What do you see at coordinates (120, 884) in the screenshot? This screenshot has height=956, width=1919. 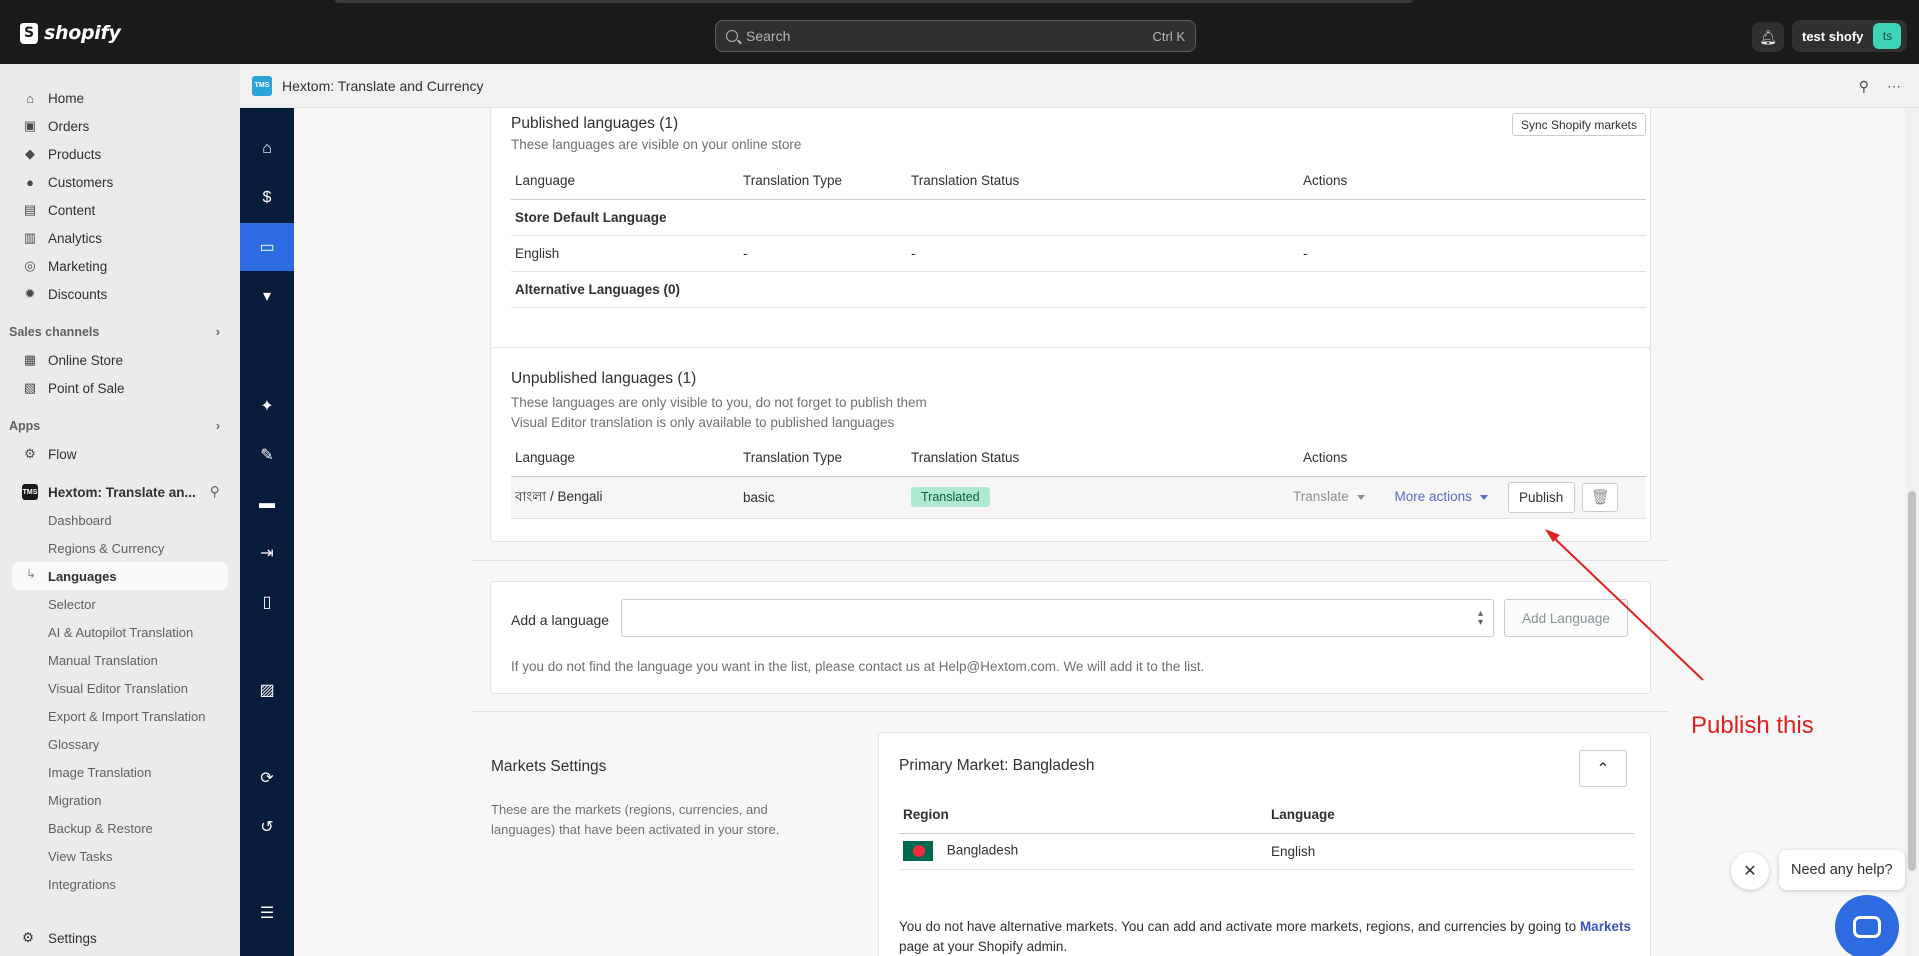 I see `sub-integrations: Integrations` at bounding box center [120, 884].